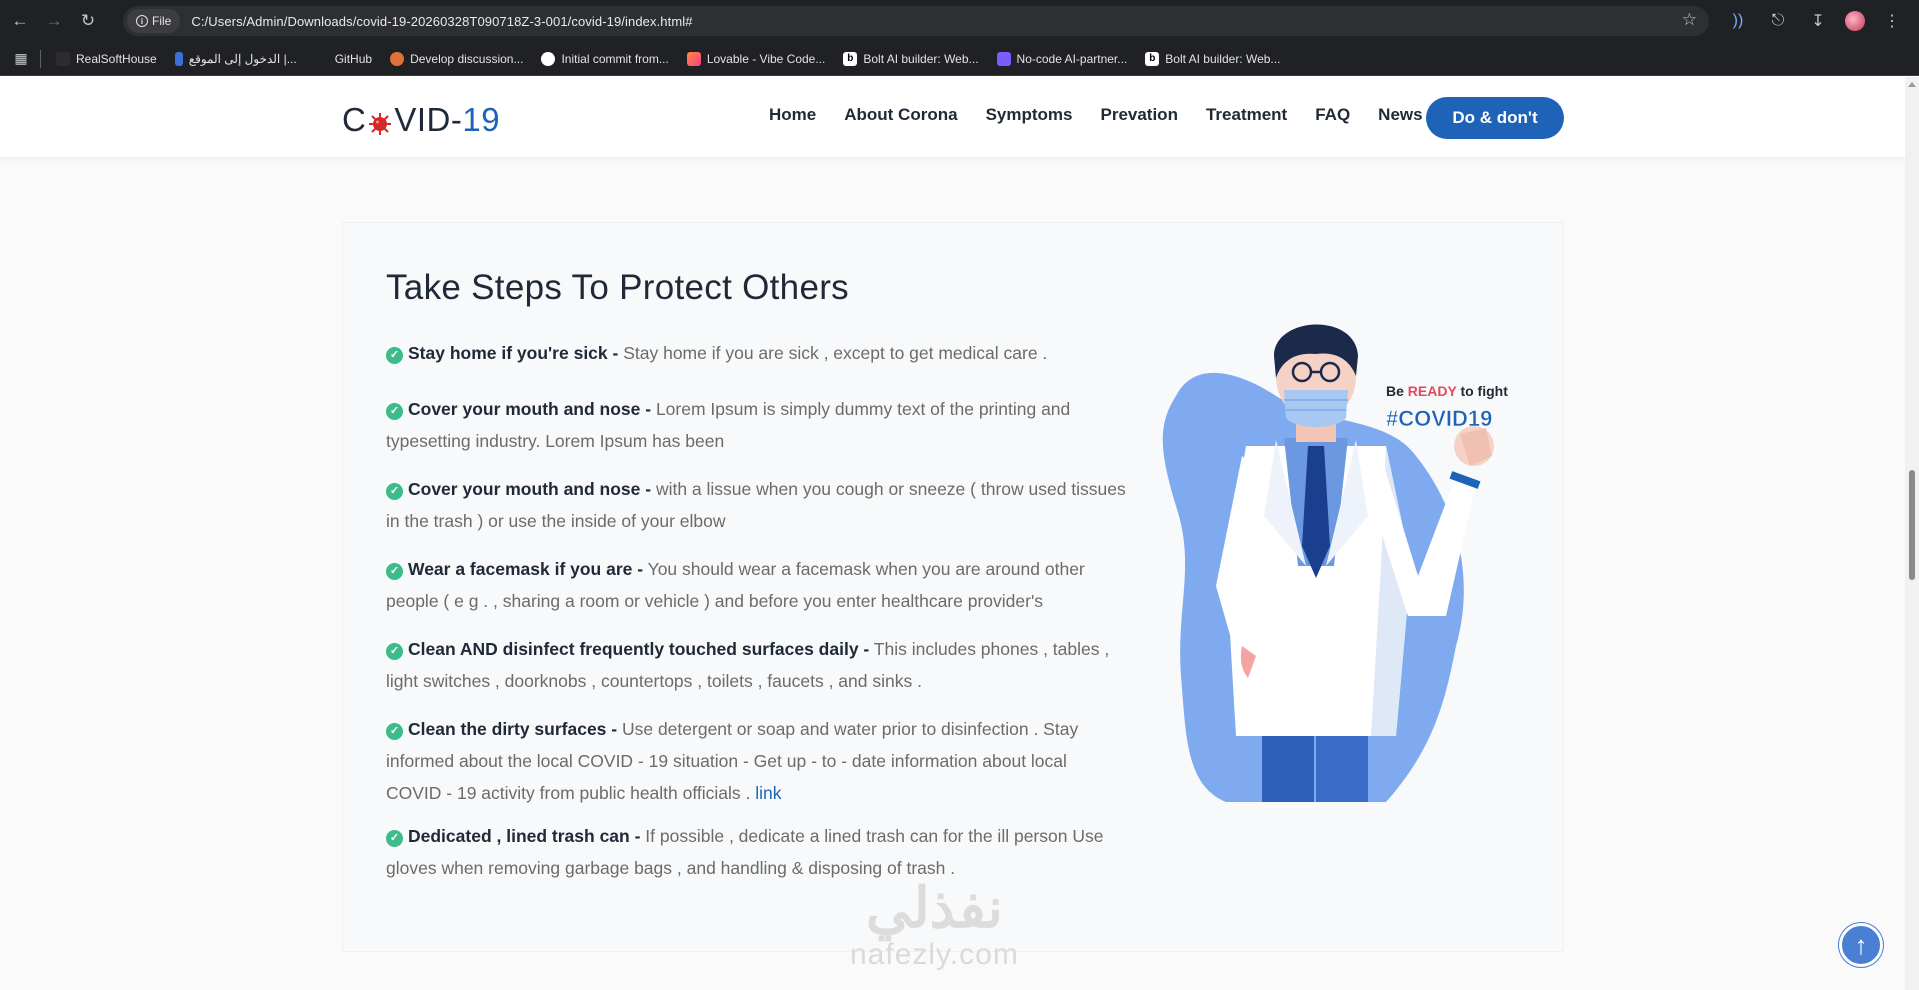  What do you see at coordinates (116, 58) in the screenshot?
I see `bookmark-label: RealSoftHouse` at bounding box center [116, 58].